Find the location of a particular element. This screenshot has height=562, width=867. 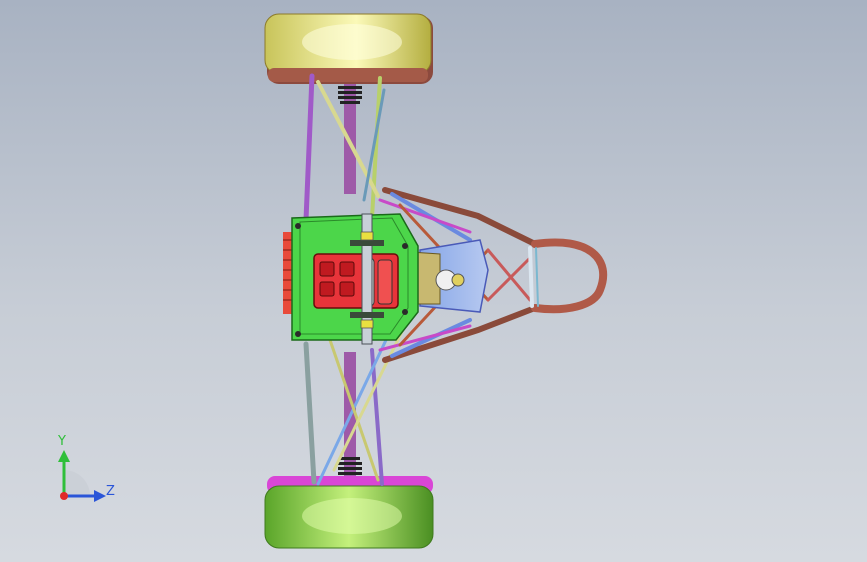

engine-block is located at coordinates (356, 281).